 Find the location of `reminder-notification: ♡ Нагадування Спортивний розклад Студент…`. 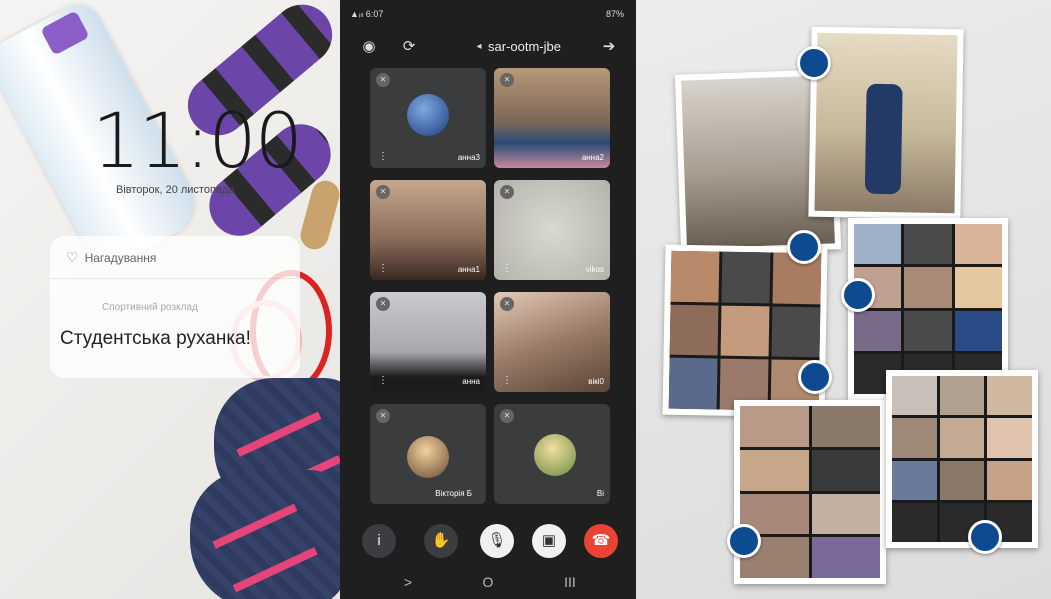

reminder-notification: ♡ Нагадування Спортивний розклад Студент… is located at coordinates (175, 307).